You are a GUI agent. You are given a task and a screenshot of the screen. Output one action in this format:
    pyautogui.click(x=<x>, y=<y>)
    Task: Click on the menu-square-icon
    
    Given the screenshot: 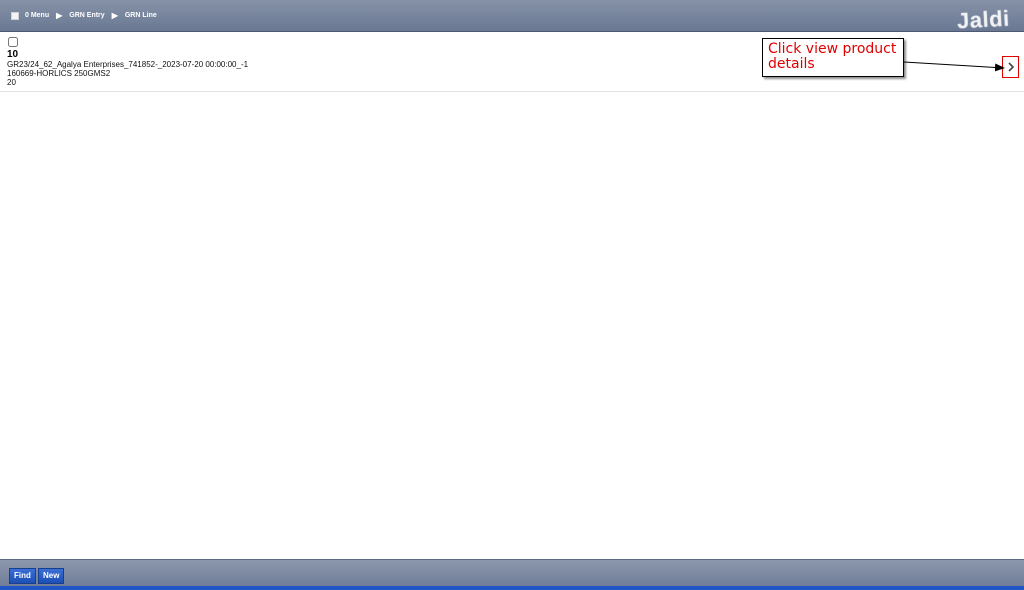 What is the action you would take?
    pyautogui.click(x=15, y=15)
    